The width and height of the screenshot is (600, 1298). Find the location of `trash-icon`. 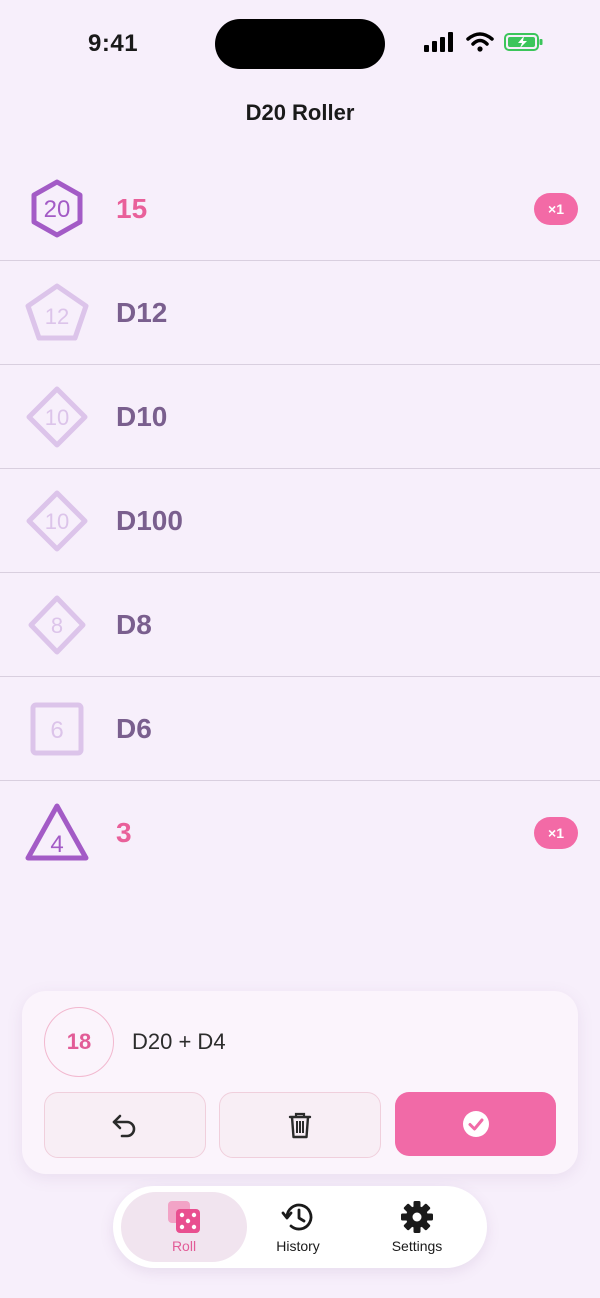

trash-icon is located at coordinates (300, 1125).